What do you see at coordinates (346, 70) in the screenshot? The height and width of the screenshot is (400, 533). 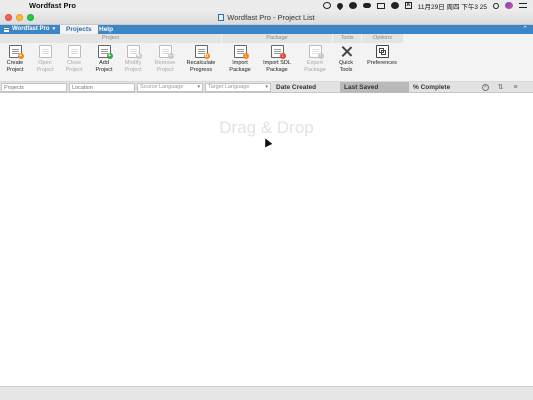 I see `quick-tools-label-2: Tools` at bounding box center [346, 70].